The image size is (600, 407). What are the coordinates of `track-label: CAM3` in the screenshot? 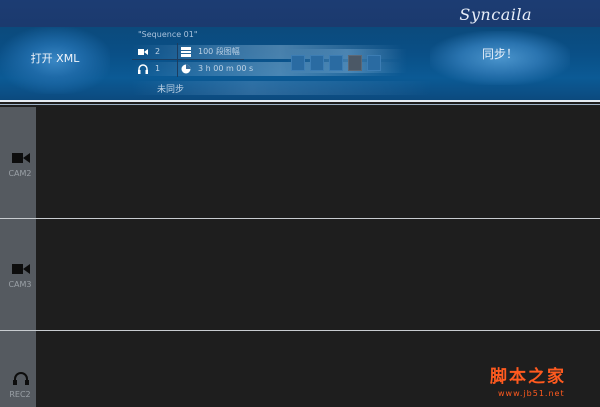 It's located at (20, 284).